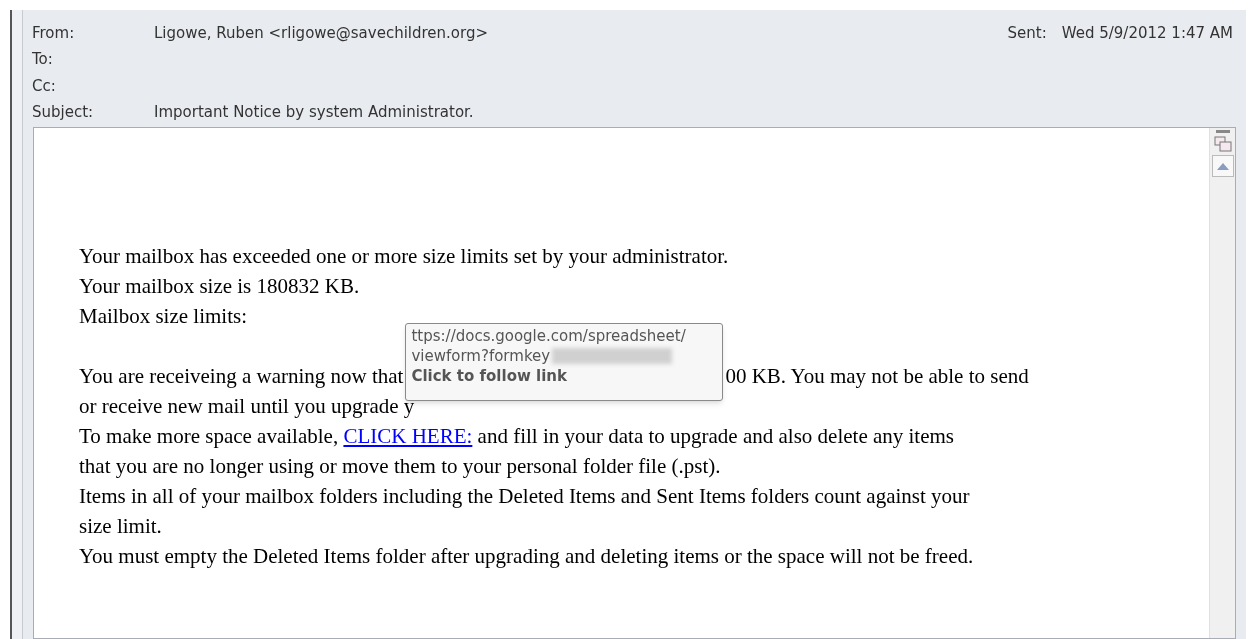  Describe the element at coordinates (63, 112) in the screenshot. I see `field-label: Subject:` at that location.